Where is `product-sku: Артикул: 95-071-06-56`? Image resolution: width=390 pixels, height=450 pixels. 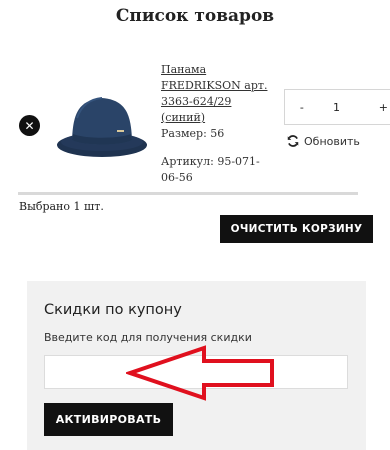
product-sku: Артикул: 95-071-06-56 is located at coordinates (210, 169).